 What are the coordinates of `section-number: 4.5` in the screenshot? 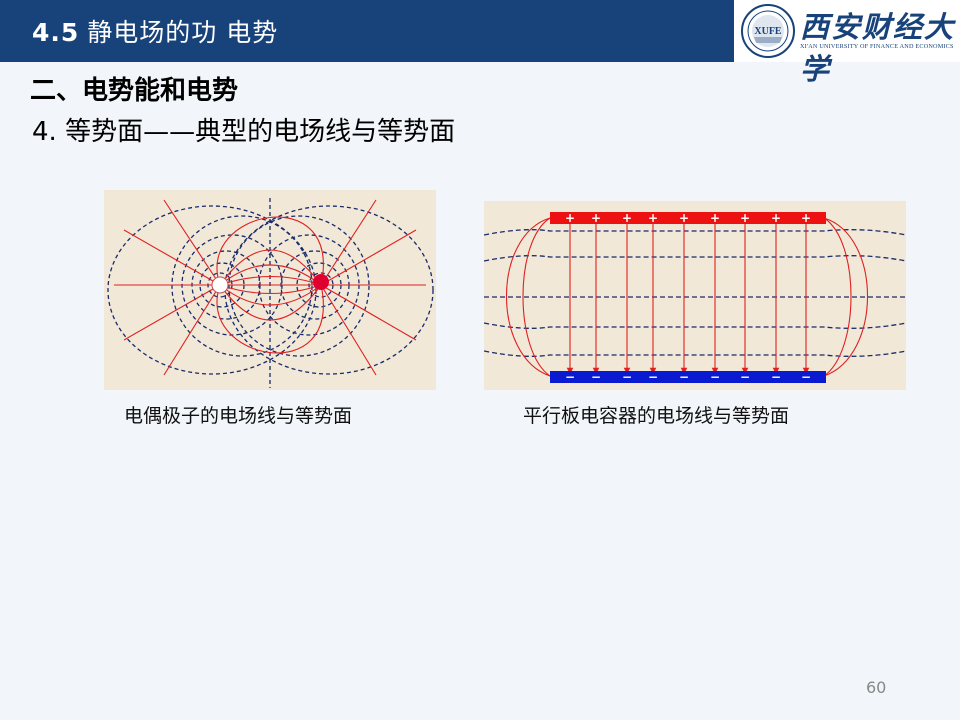 It's located at (56, 32).